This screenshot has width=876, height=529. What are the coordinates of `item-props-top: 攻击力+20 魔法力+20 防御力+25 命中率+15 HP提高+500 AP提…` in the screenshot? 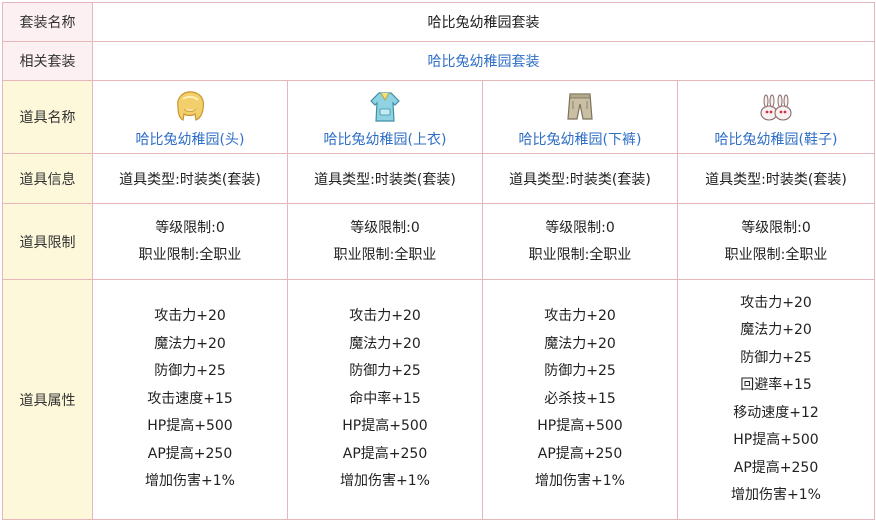 It's located at (385, 399).